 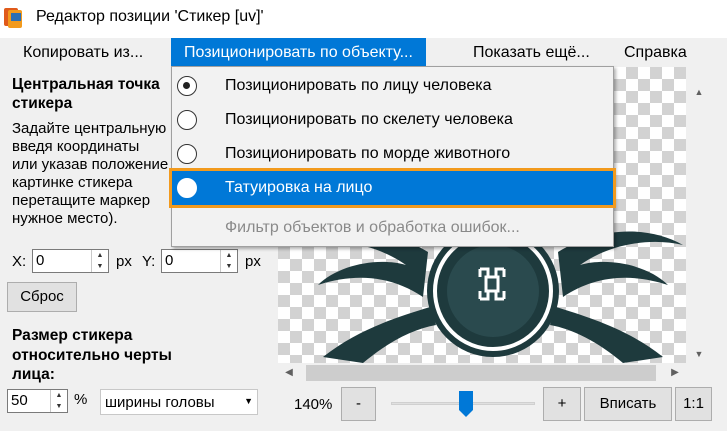 I want to click on x-label: X:, so click(x=19, y=261).